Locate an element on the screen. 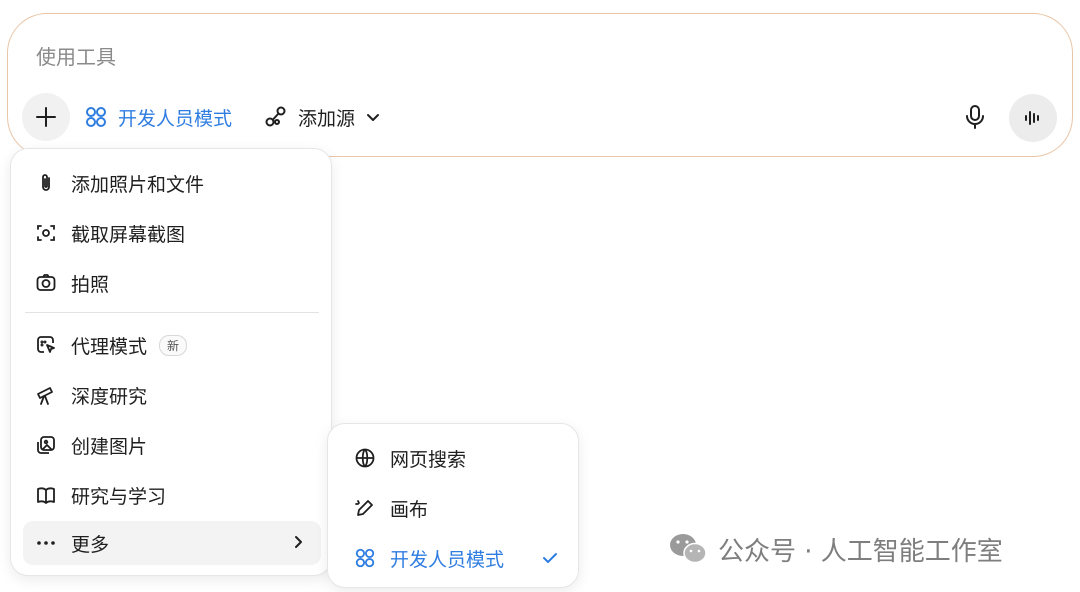  microphone-button is located at coordinates (975, 117).